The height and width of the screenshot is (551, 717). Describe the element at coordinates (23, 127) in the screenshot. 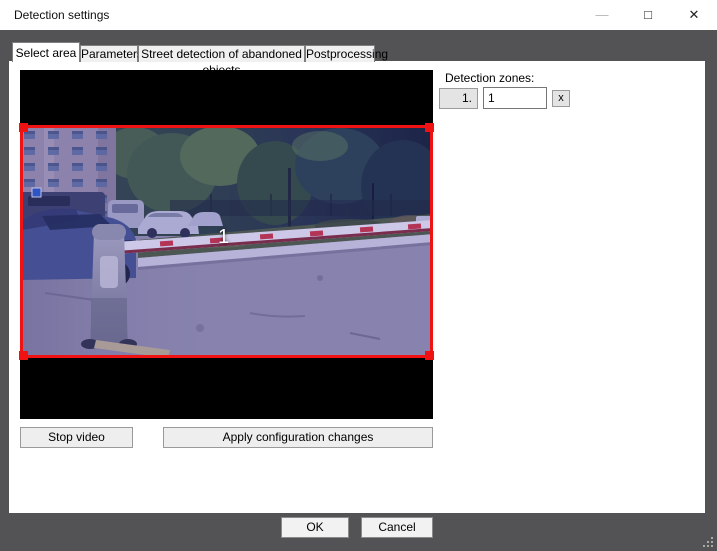

I see `resize-handle-top-left` at that location.